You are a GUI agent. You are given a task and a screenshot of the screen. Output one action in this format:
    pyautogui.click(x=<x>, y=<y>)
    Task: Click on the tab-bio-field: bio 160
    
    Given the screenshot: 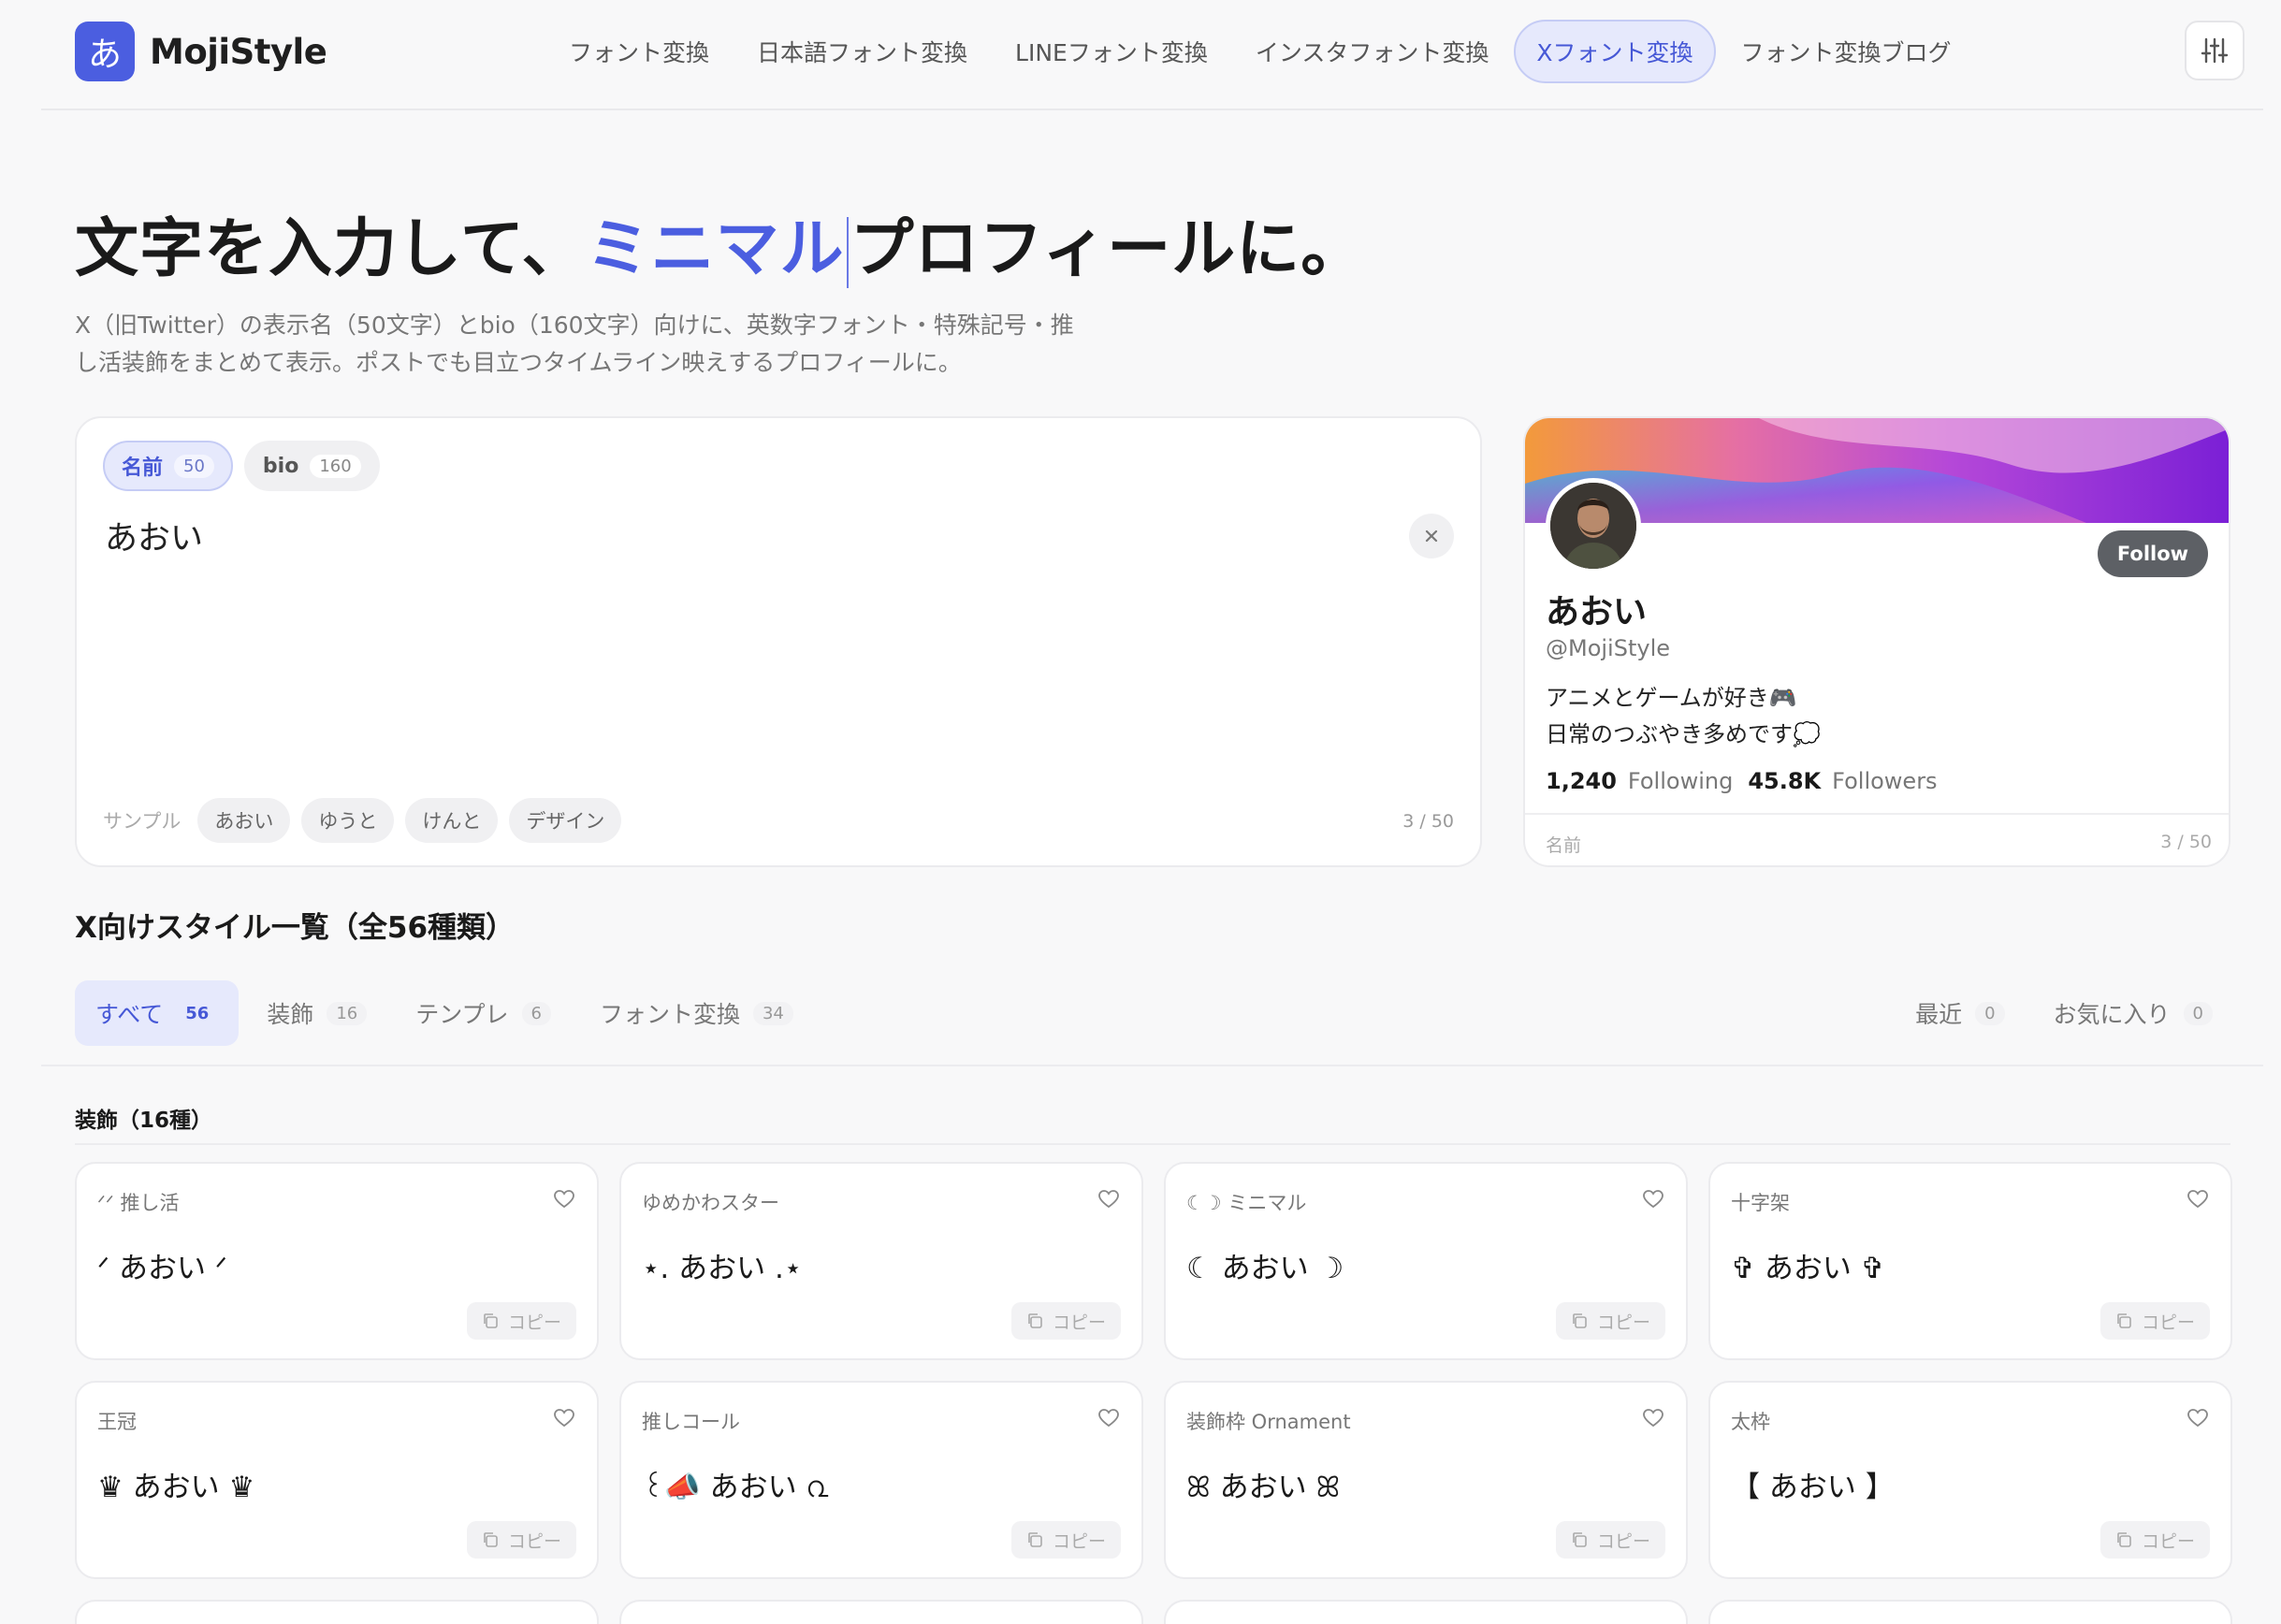 What is the action you would take?
    pyautogui.click(x=311, y=466)
    